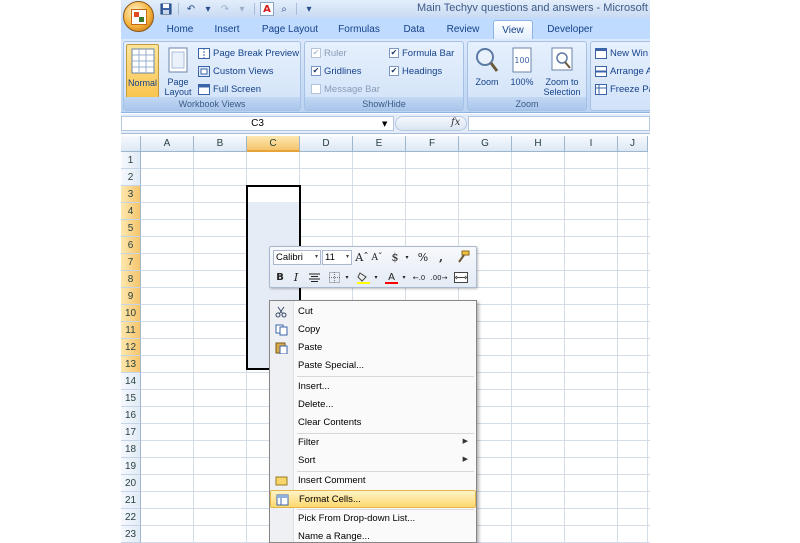 Image resolution: width=800 pixels, height=543 pixels. What do you see at coordinates (373, 348) in the screenshot?
I see `menu-item-paste: Paste` at bounding box center [373, 348].